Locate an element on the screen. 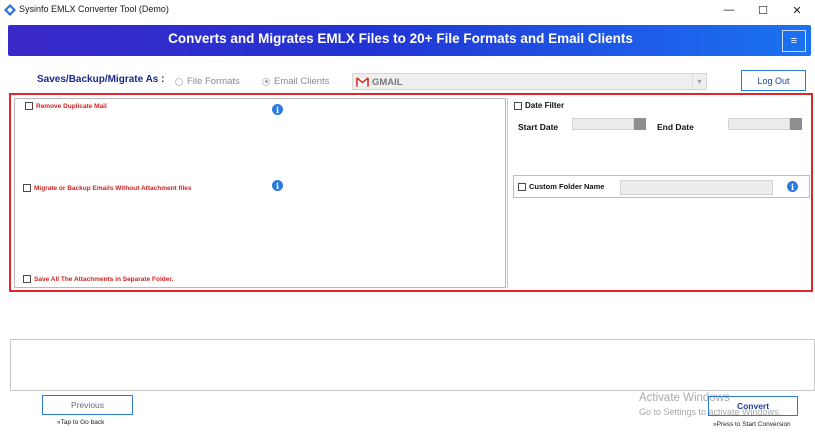  remove-duplicate-checkbox: Remove Duplicate Mail is located at coordinates (66, 106).